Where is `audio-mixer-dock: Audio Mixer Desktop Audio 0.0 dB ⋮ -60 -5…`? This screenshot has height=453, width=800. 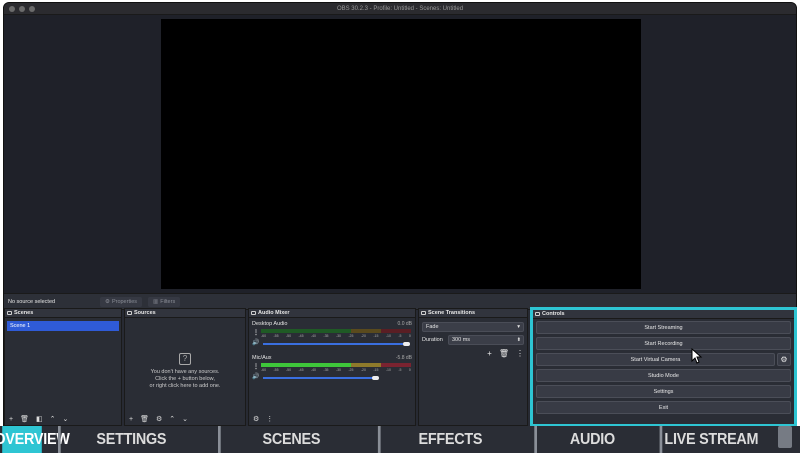 audio-mixer-dock: Audio Mixer Desktop Audio 0.0 dB ⋮ -60 -5… is located at coordinates (332, 367).